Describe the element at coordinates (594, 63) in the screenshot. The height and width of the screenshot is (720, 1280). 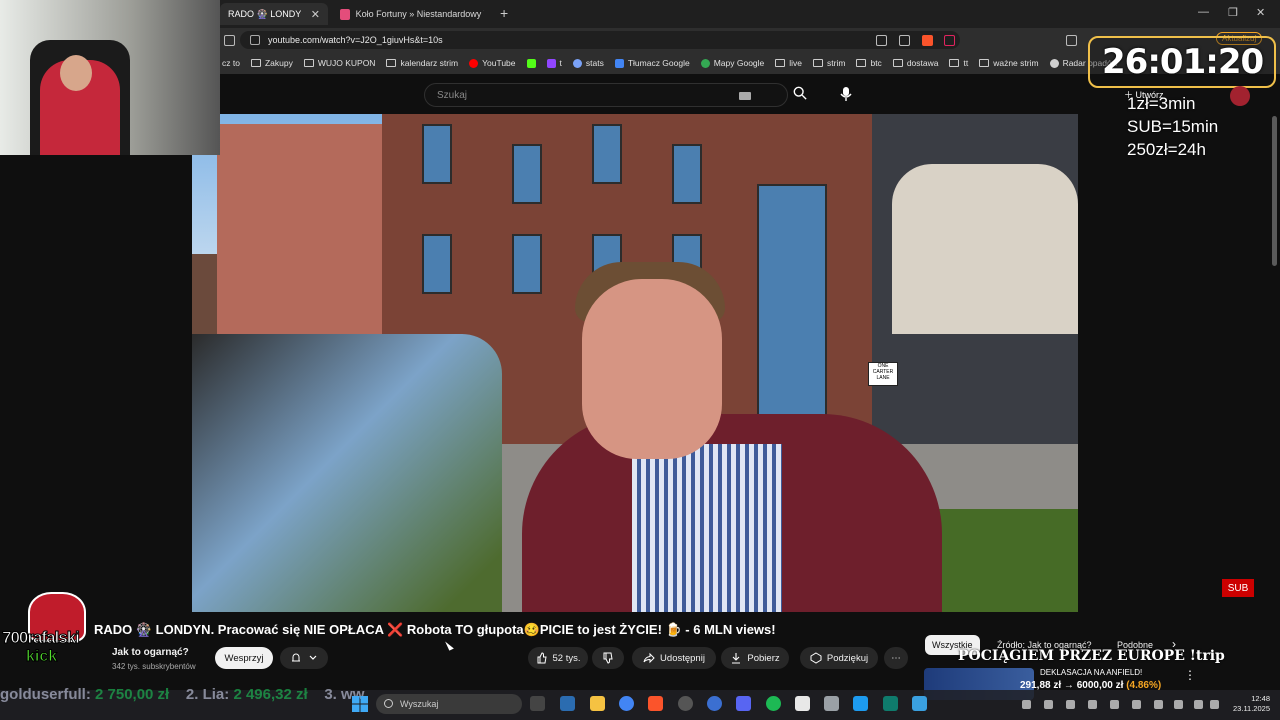
I see `bookmark-label: stats` at that location.